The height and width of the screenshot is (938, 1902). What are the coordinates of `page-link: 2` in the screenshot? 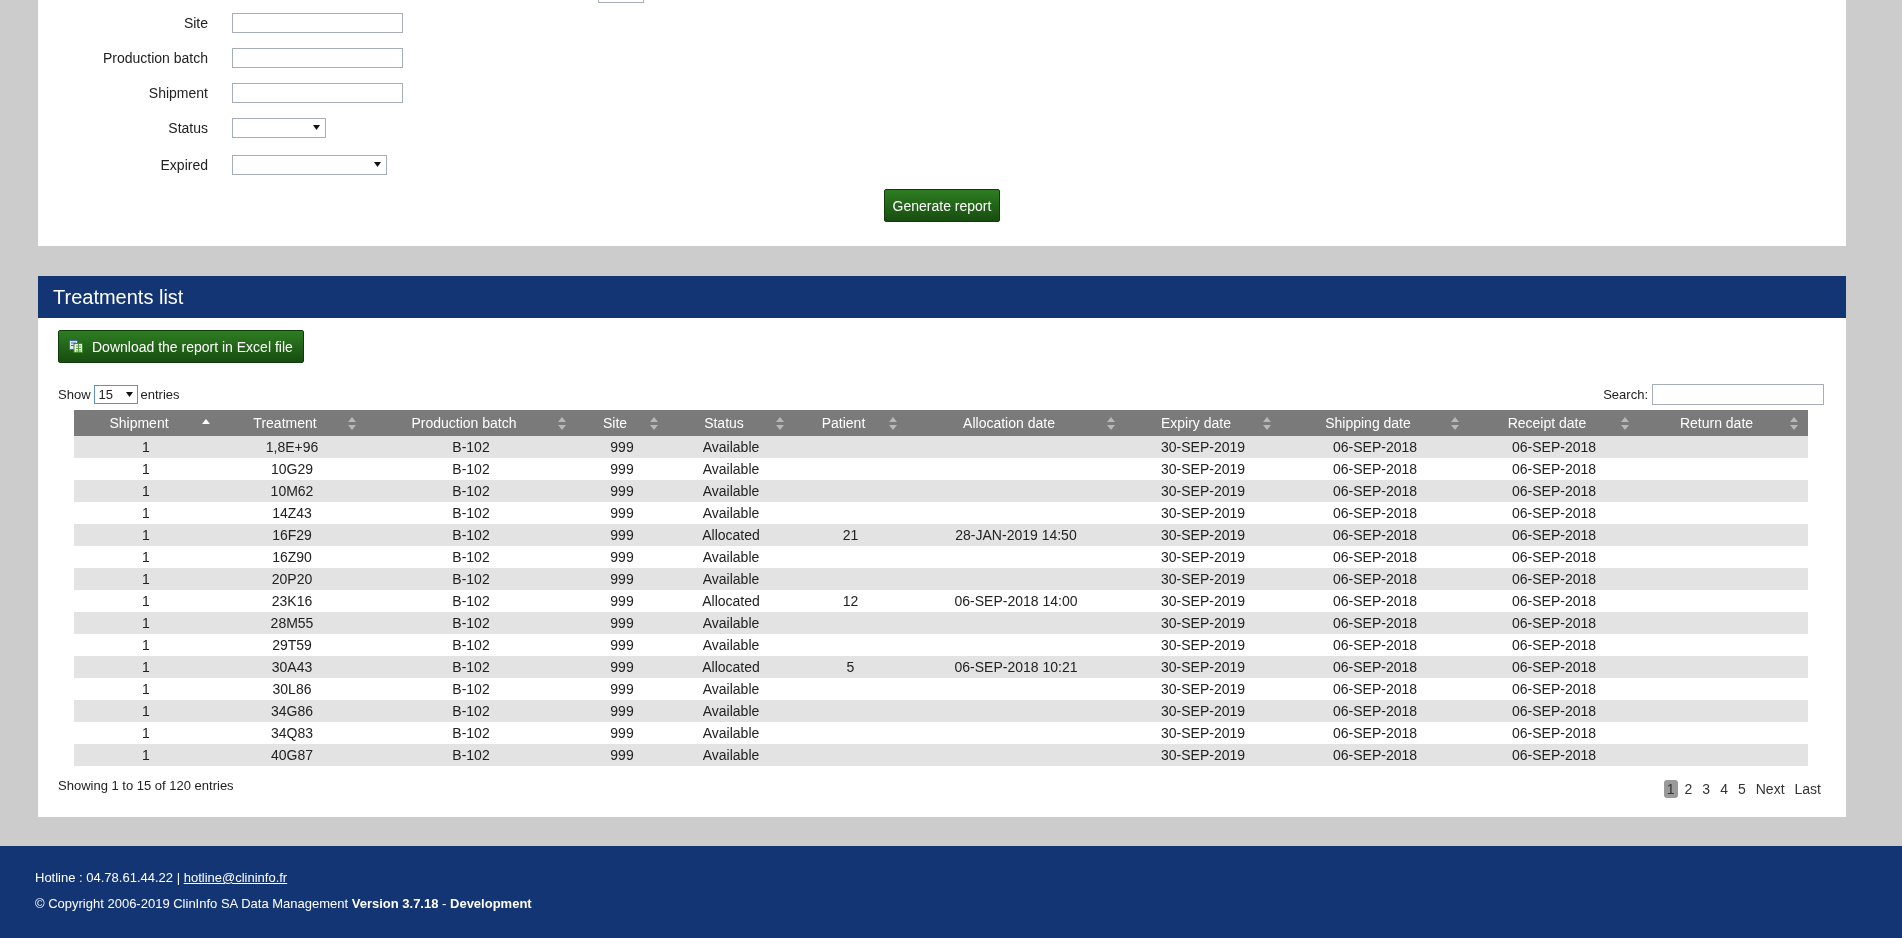 It's located at (1688, 789).